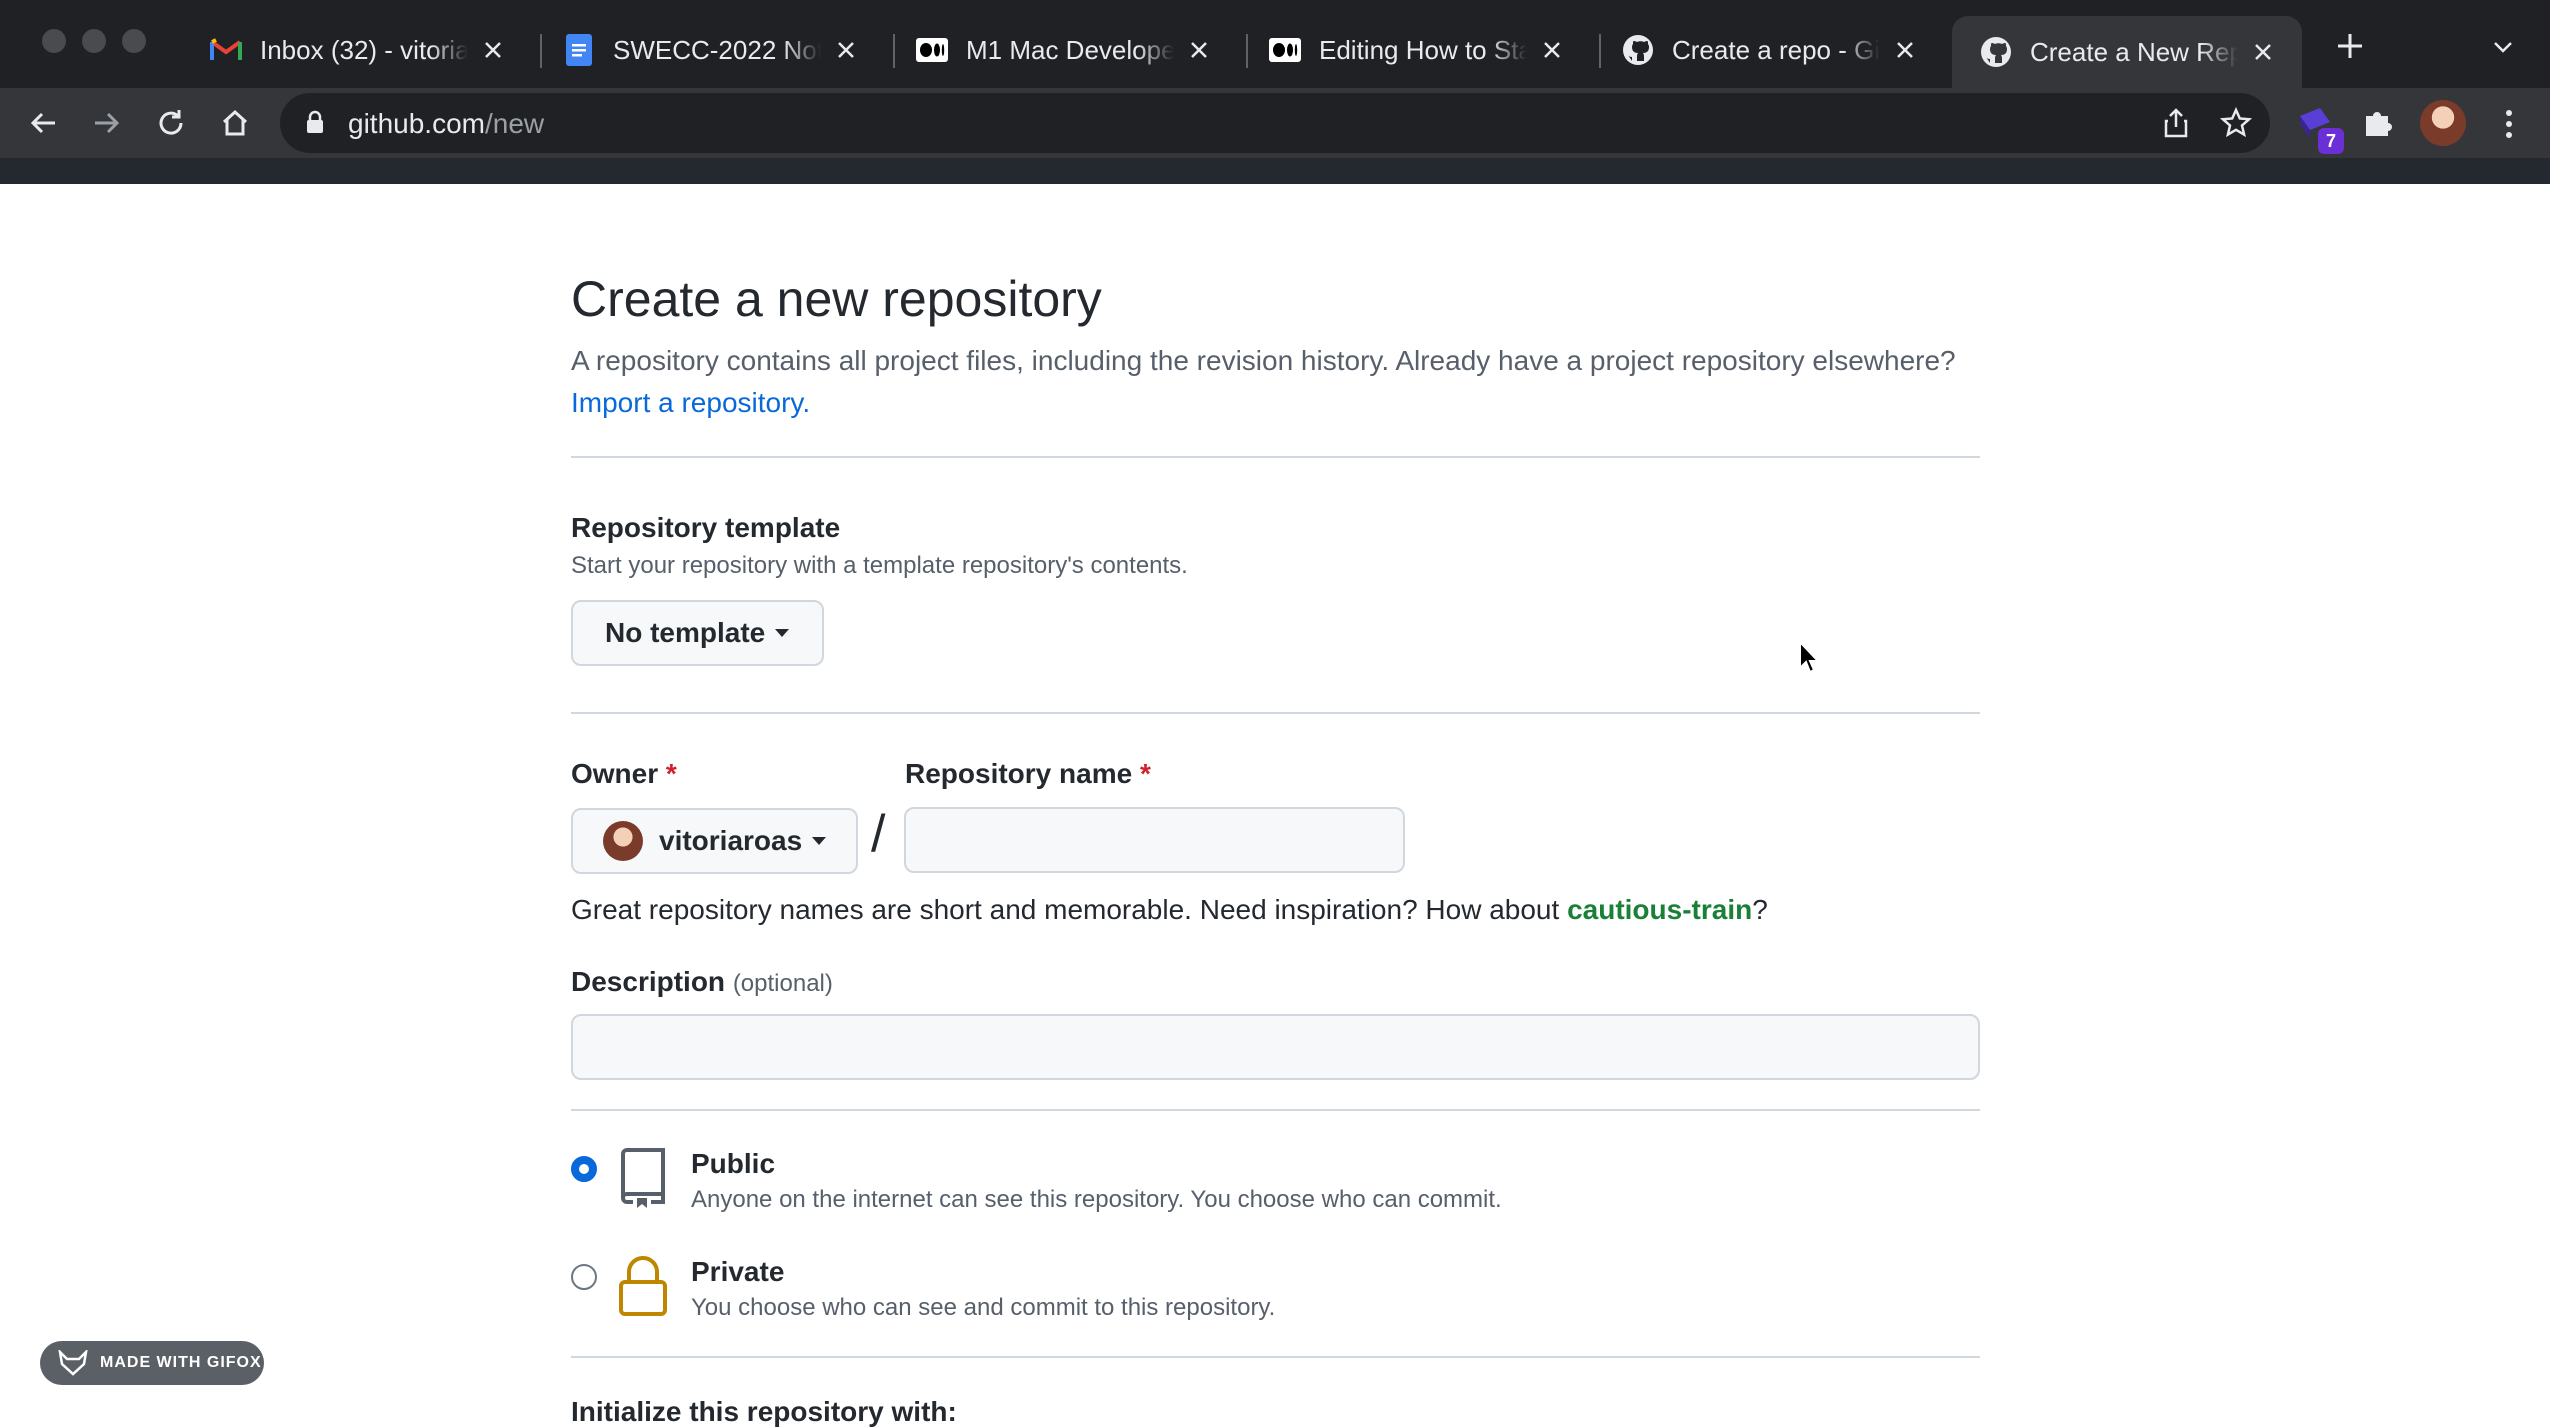 This screenshot has width=2550, height=1428. I want to click on optional-tag: (optional), so click(782, 983).